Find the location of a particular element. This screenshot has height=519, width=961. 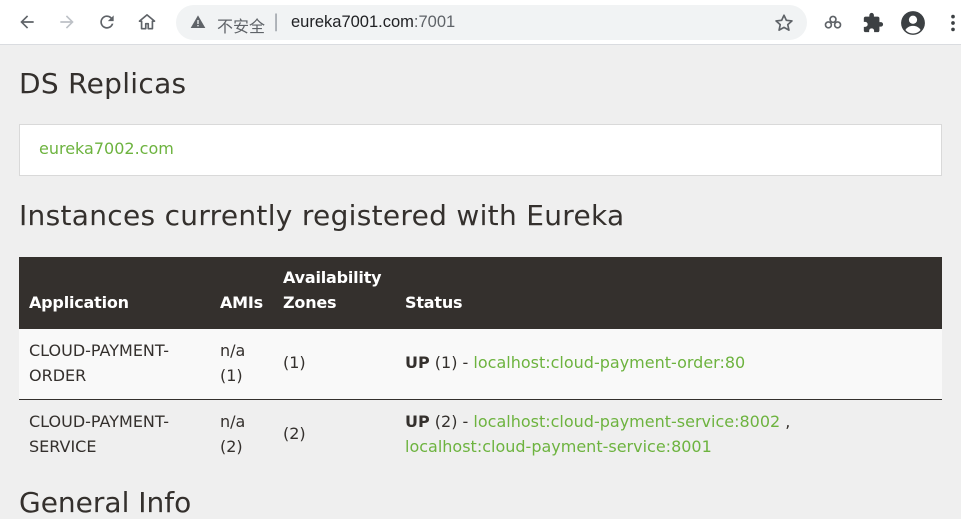

application-name-line: SERVICE is located at coordinates (63, 446).